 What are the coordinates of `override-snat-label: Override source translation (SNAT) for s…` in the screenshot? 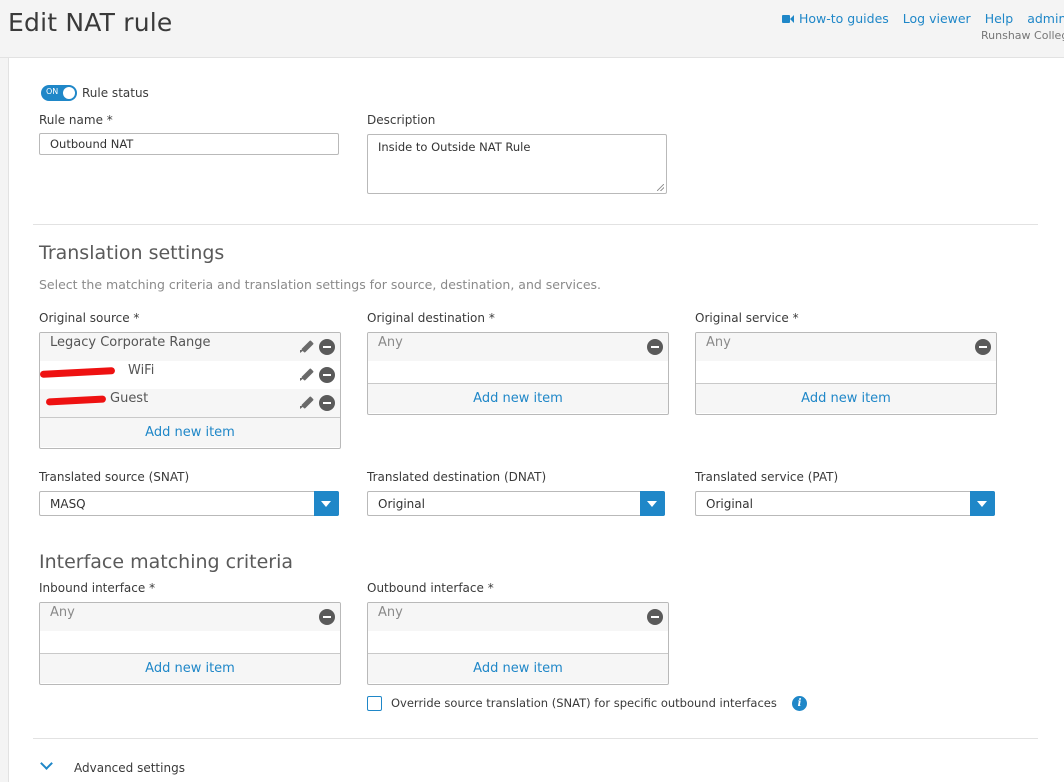 It's located at (584, 703).